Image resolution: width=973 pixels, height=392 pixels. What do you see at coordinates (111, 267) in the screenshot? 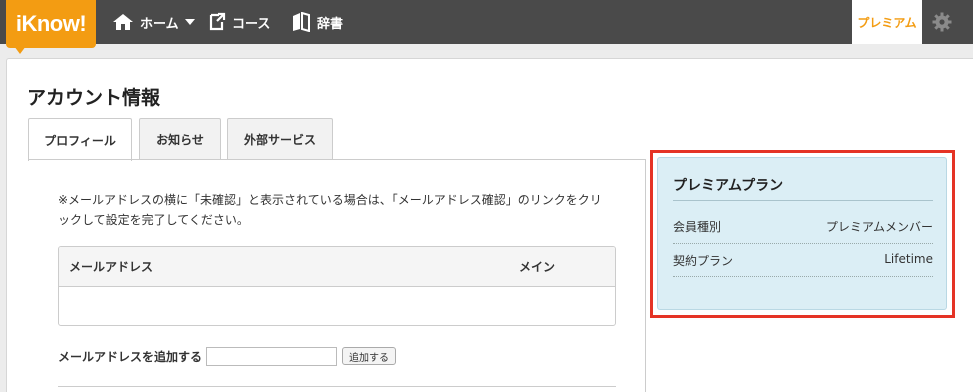
I see `email-column-header: メールアドレス` at bounding box center [111, 267].